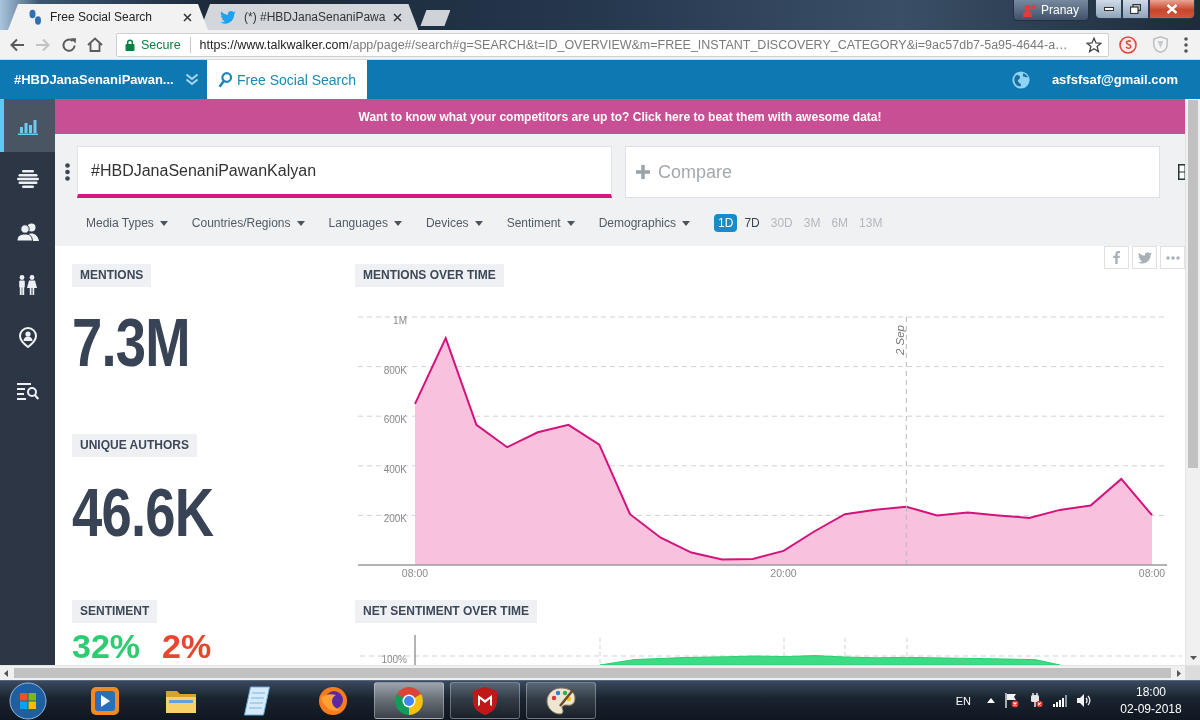  Describe the element at coordinates (395, 519) in the screenshot. I see `axis-tick-label: 200K` at that location.